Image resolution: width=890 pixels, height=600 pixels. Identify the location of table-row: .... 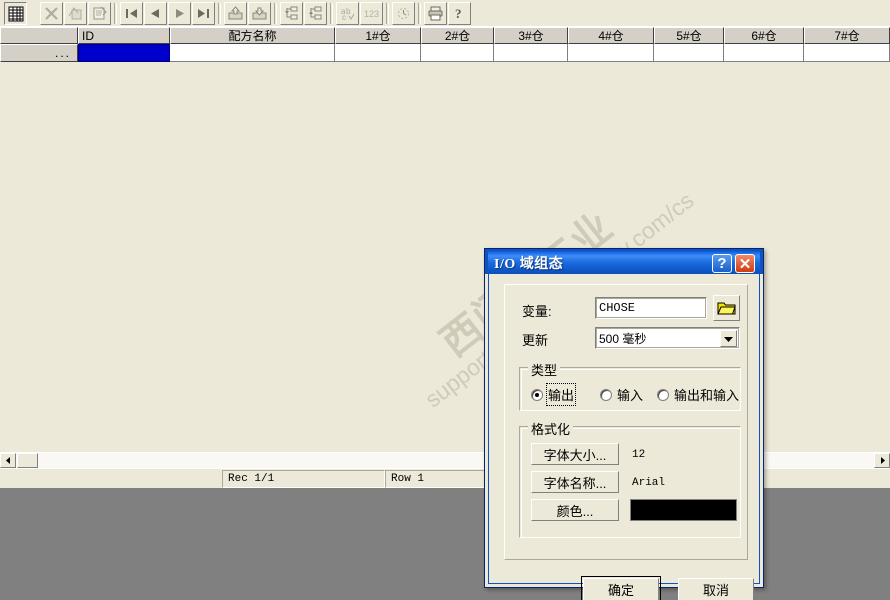
(445, 53).